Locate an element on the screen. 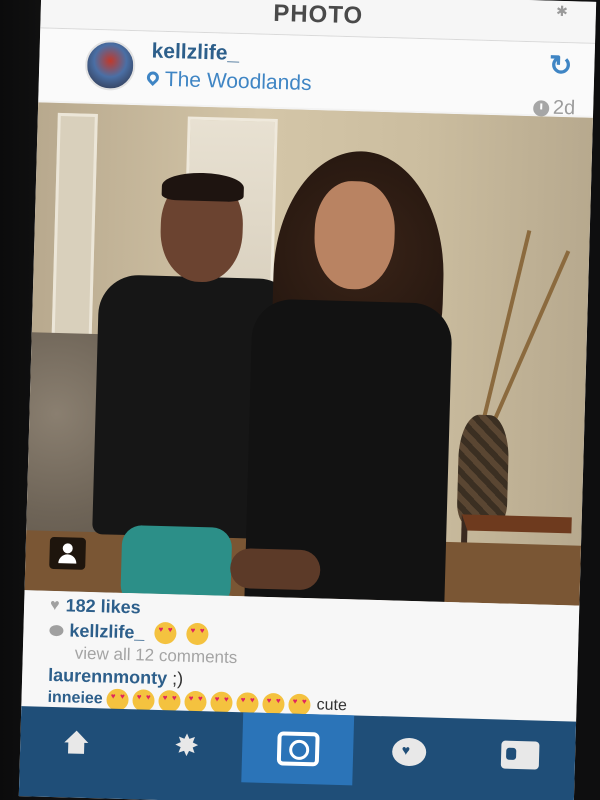  camera-icon is located at coordinates (298, 749).